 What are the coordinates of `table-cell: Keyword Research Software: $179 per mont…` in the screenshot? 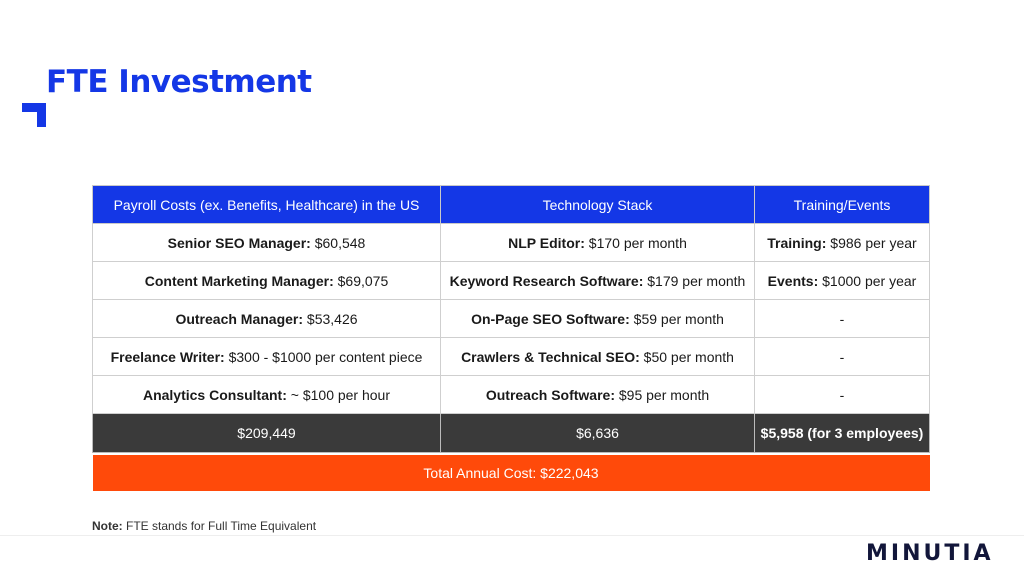 It's located at (597, 280).